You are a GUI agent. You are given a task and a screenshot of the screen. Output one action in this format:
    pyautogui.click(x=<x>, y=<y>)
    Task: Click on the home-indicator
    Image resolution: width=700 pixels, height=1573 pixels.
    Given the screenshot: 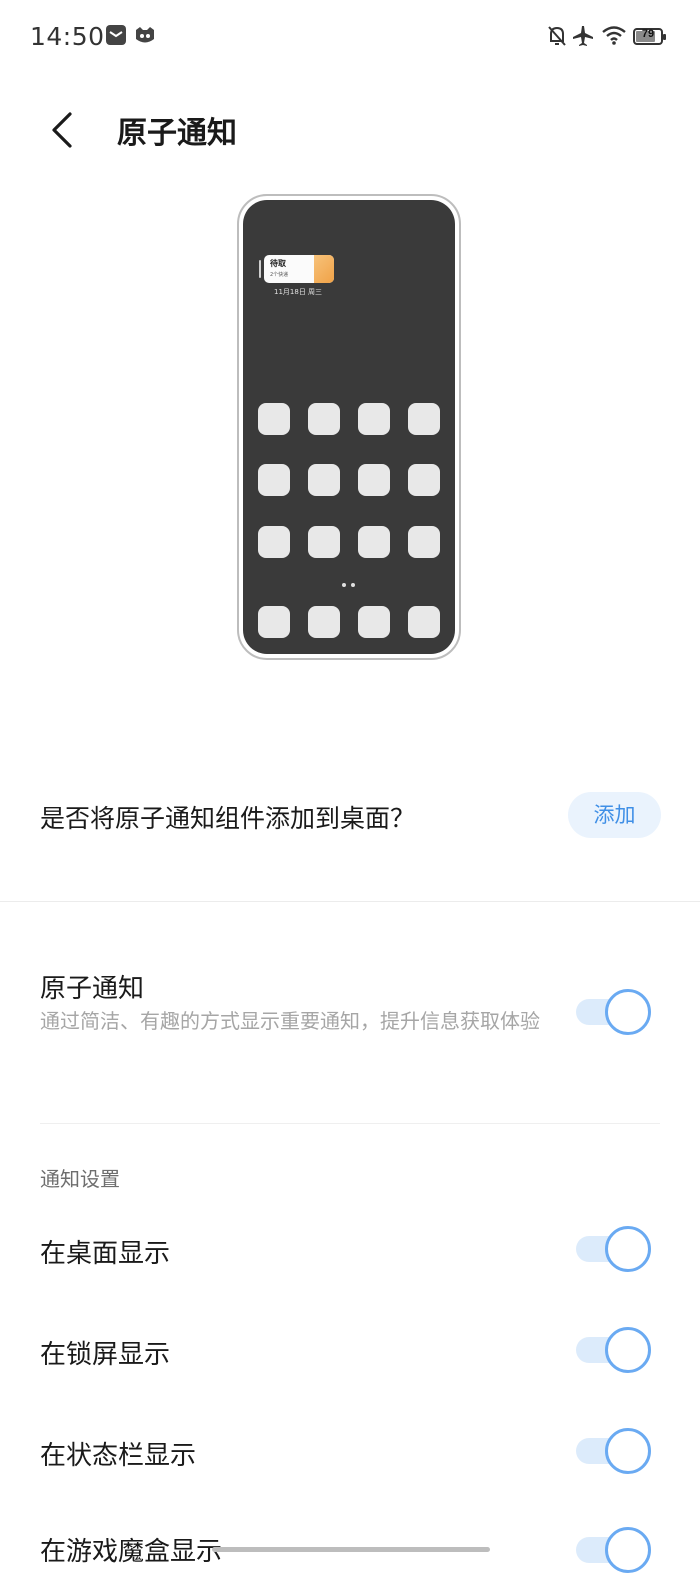 What is the action you would take?
    pyautogui.click(x=351, y=1549)
    